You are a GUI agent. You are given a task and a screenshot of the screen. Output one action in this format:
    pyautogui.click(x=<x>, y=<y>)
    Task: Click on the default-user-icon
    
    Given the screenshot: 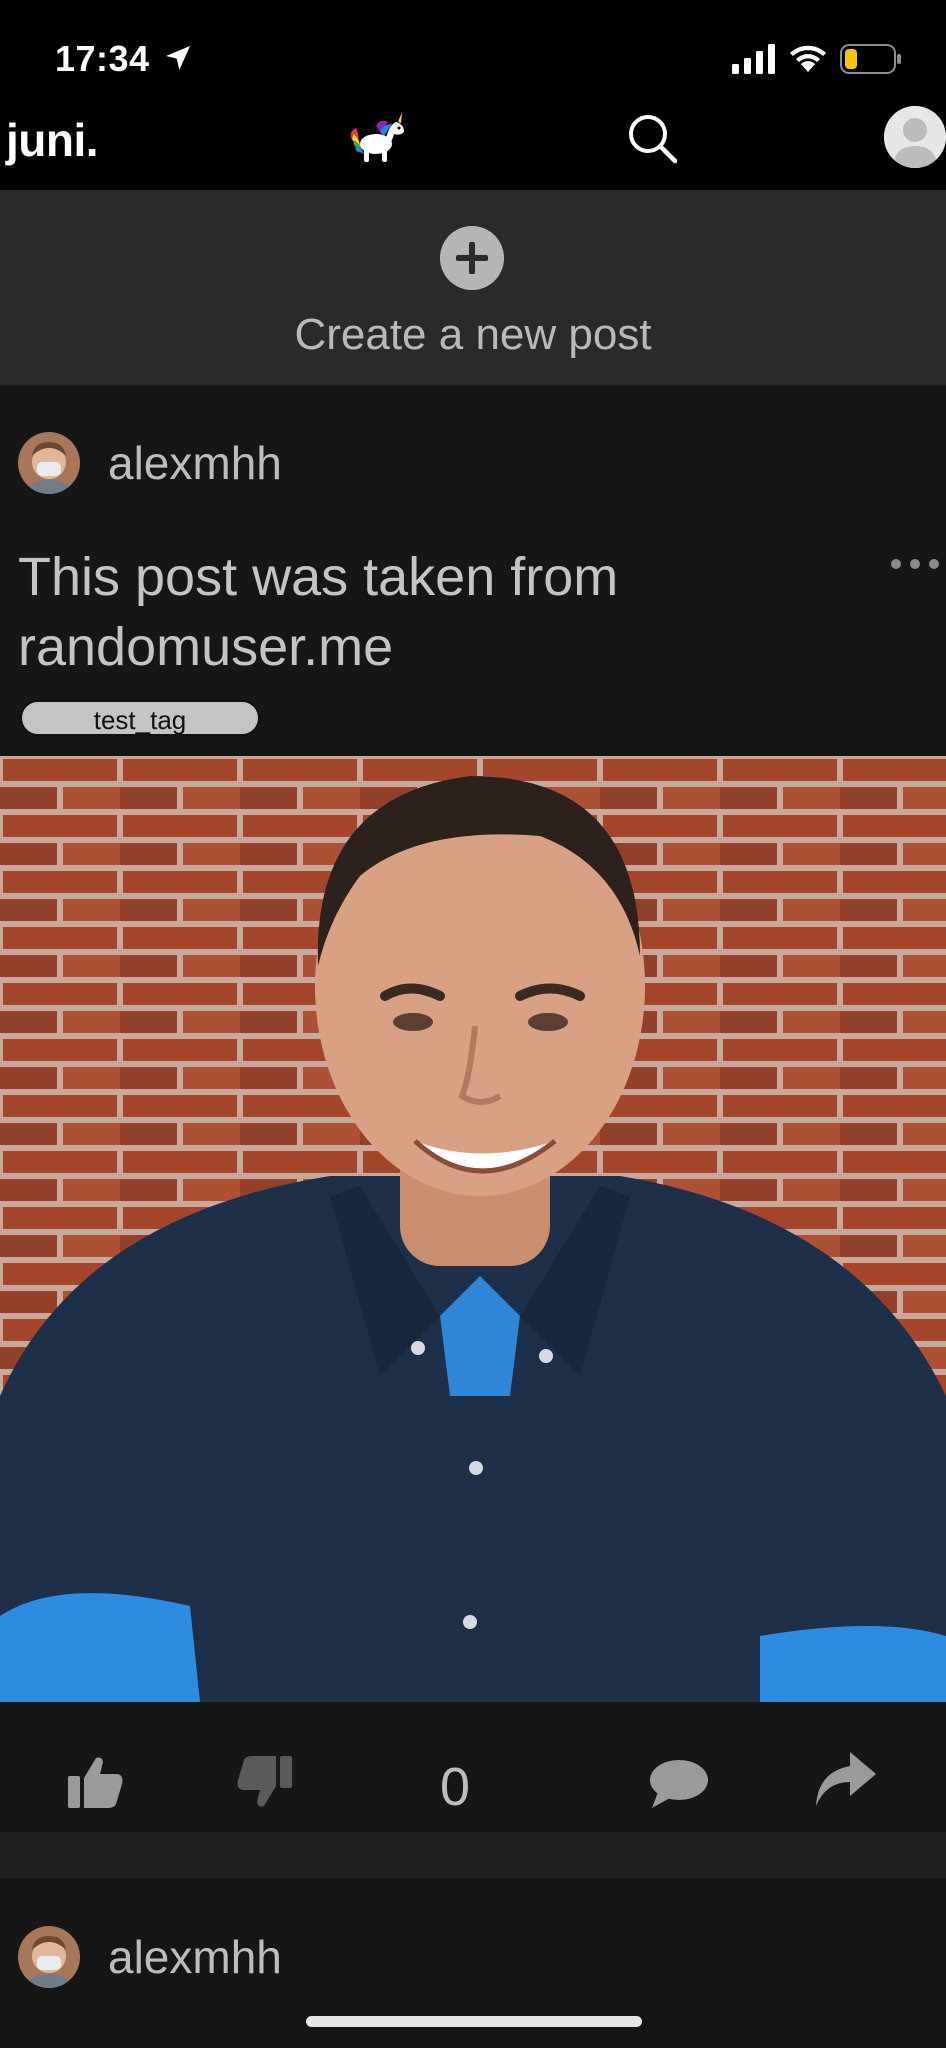 What is the action you would take?
    pyautogui.click(x=915, y=137)
    